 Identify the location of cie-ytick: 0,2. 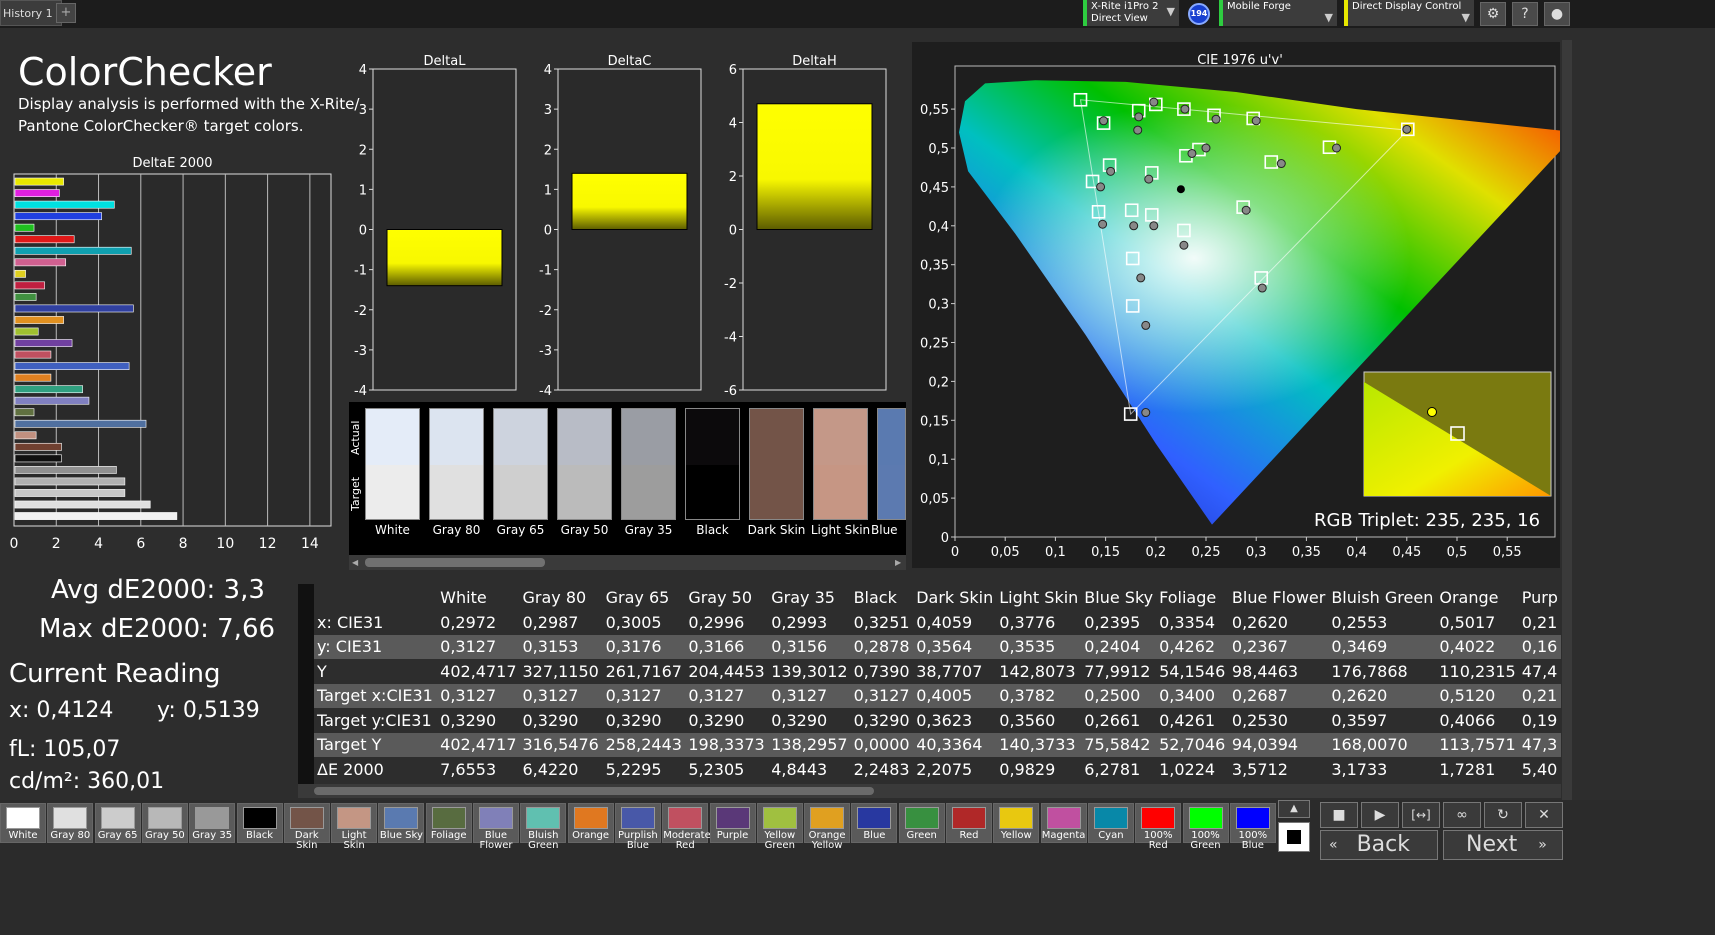
(938, 382).